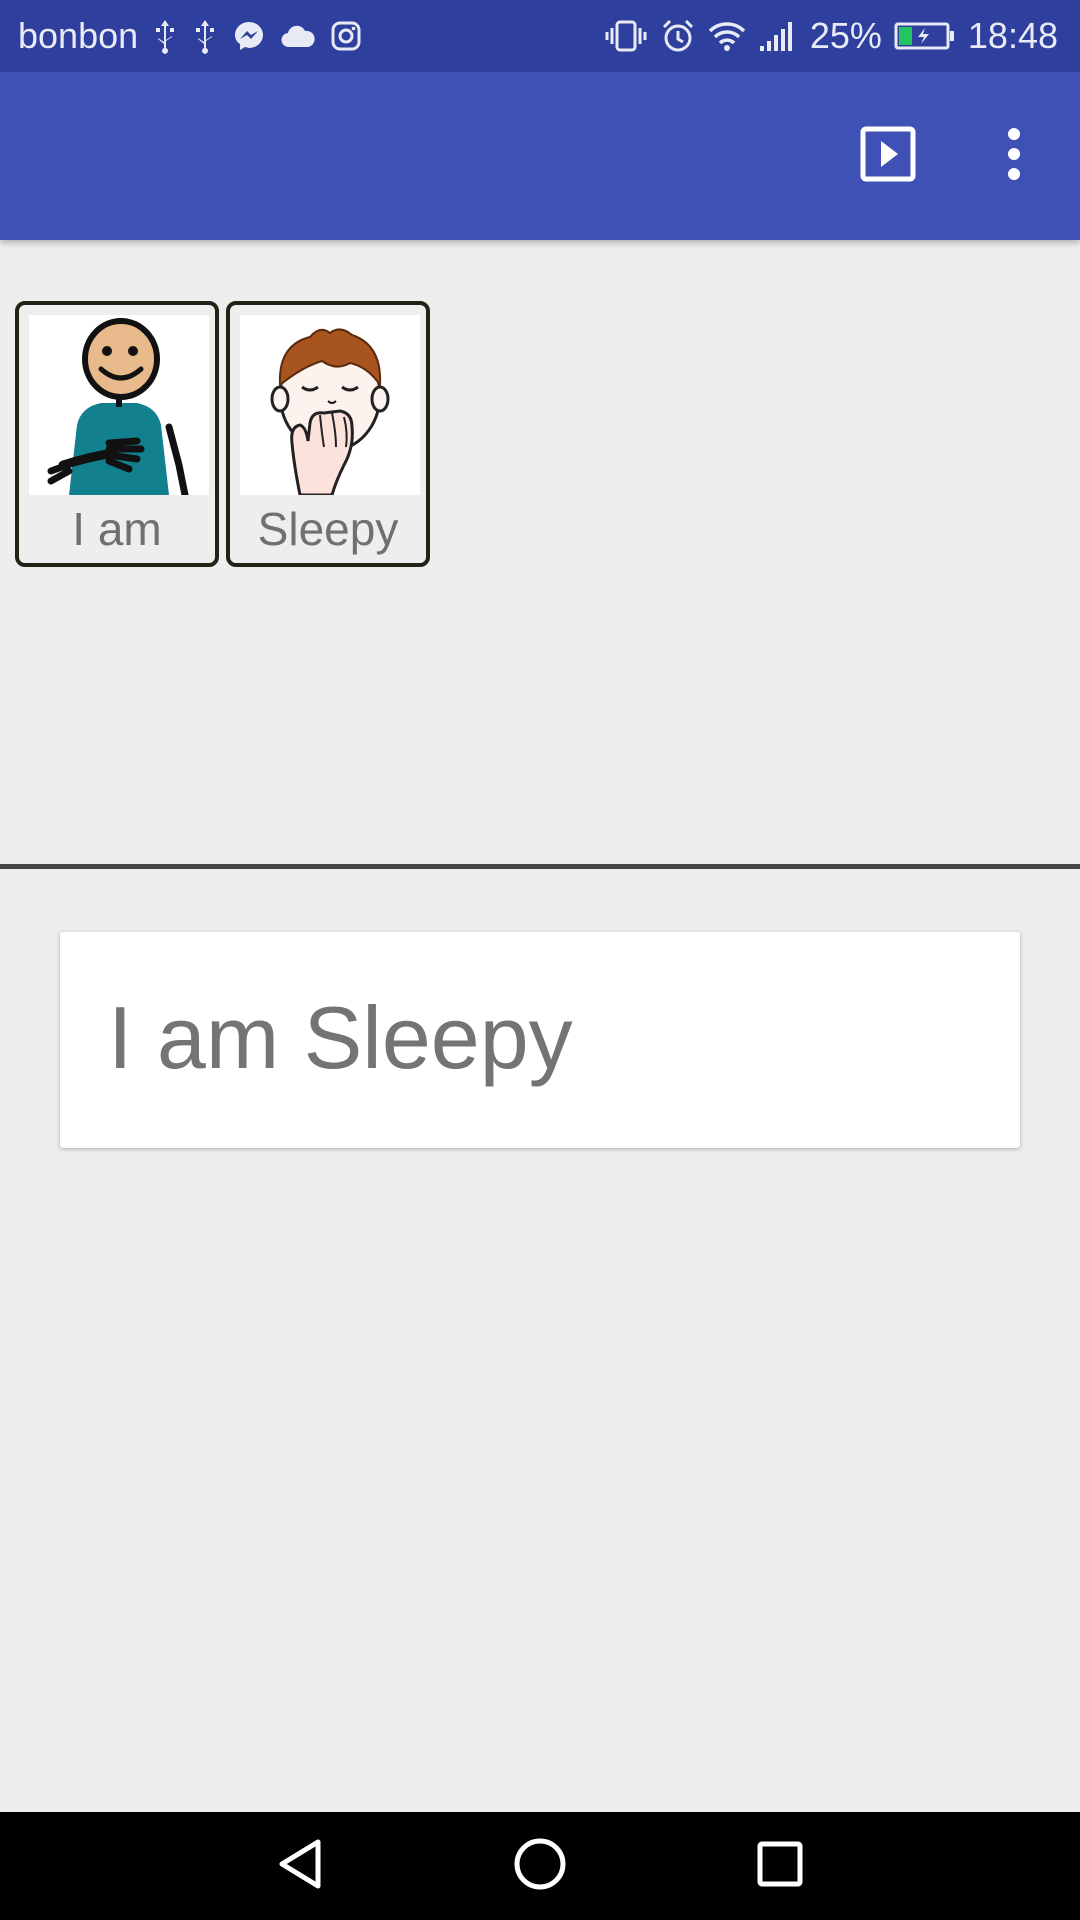 The height and width of the screenshot is (1920, 1080). Describe the element at coordinates (249, 36) in the screenshot. I see `messenger-icon` at that location.